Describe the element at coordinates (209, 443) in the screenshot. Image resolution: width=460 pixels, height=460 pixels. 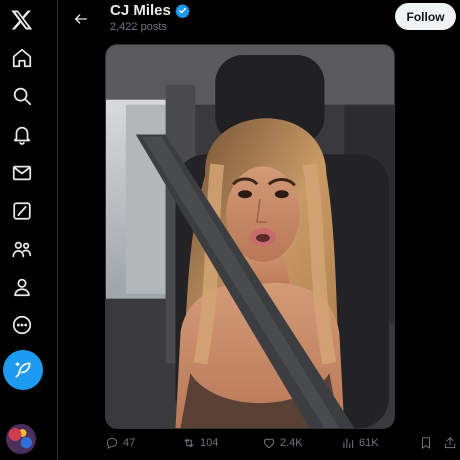
I see `repost-count: 104` at that location.